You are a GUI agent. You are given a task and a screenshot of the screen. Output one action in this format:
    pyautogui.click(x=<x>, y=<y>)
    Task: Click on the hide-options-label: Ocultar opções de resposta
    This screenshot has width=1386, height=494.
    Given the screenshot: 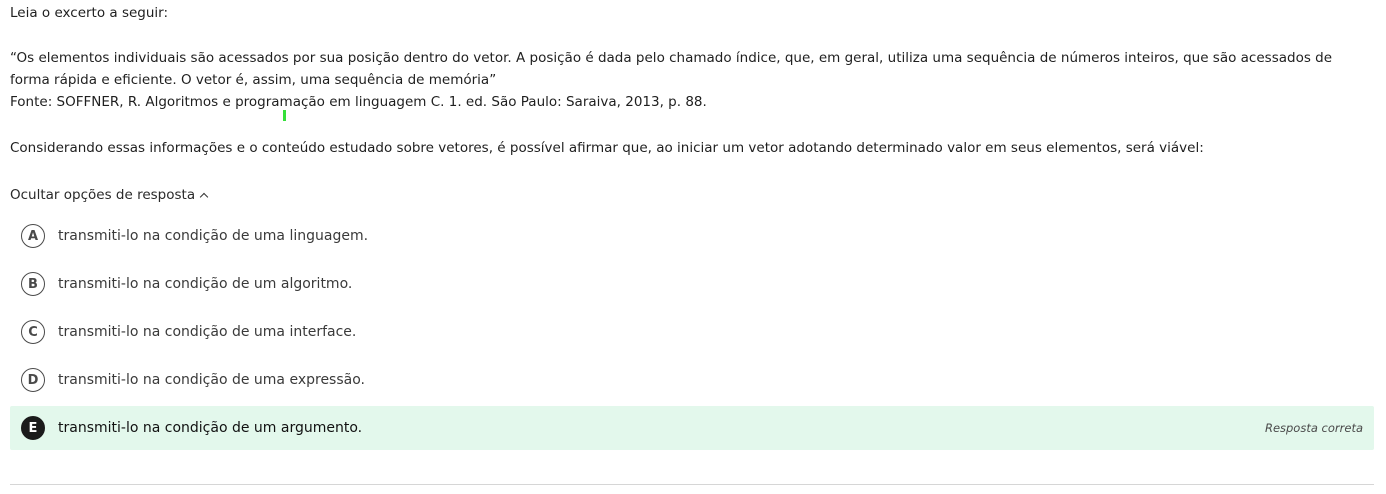 What is the action you would take?
    pyautogui.click(x=103, y=195)
    